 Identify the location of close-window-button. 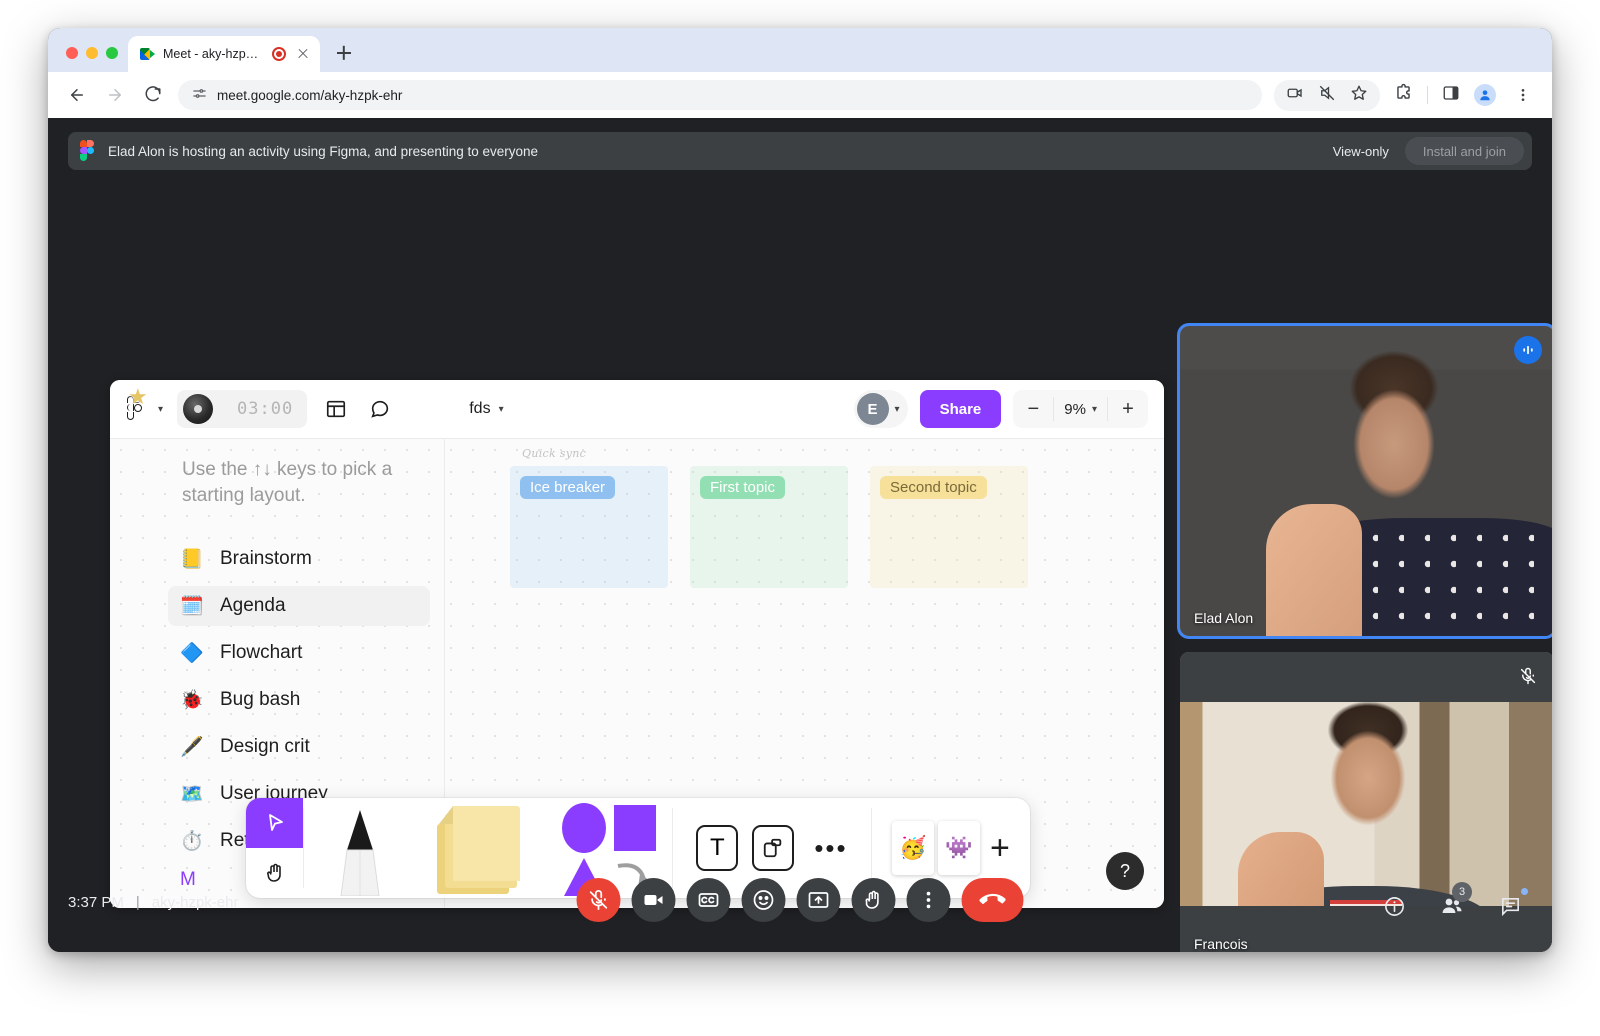
(72, 53).